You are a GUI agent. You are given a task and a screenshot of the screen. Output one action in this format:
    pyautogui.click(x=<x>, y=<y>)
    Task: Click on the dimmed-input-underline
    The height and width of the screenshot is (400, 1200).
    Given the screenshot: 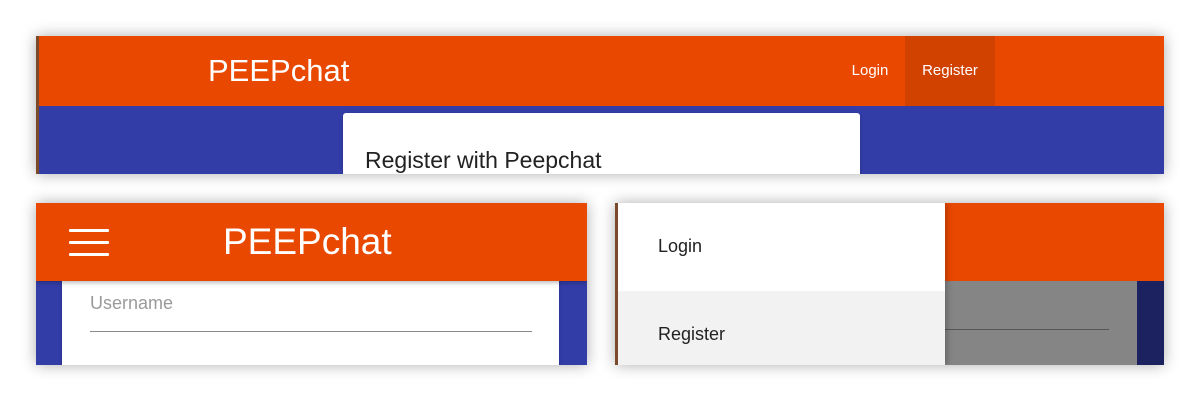 What is the action you would take?
    pyautogui.click(x=1027, y=329)
    